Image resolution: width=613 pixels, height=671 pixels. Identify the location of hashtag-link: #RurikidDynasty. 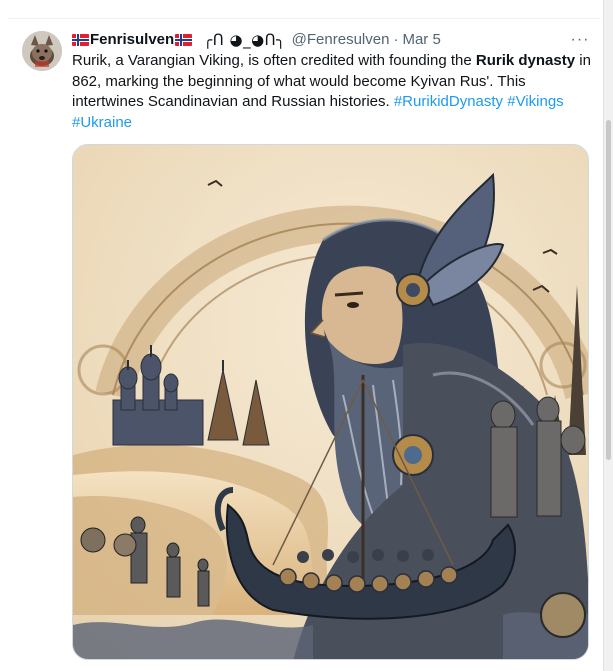
(448, 101).